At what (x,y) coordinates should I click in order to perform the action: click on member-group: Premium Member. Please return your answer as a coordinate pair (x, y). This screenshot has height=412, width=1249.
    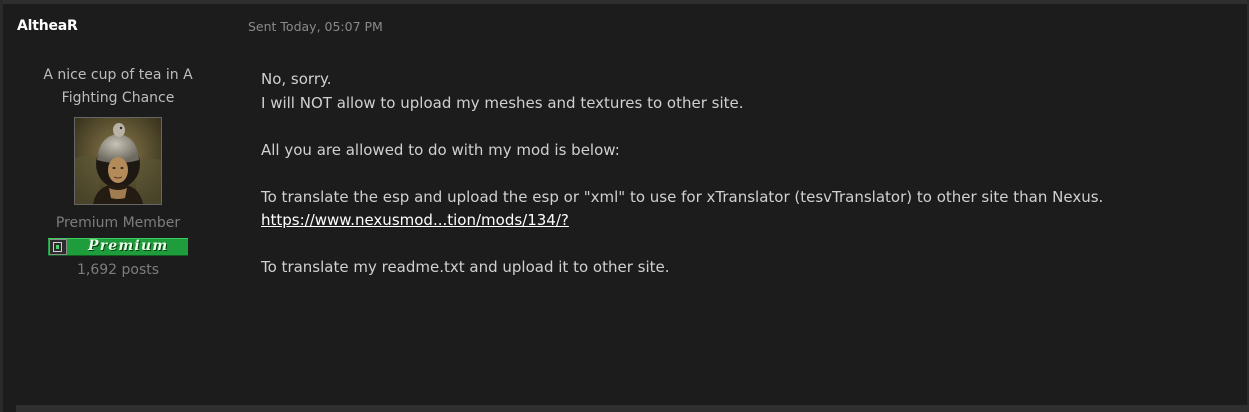
    Looking at the image, I should click on (118, 223).